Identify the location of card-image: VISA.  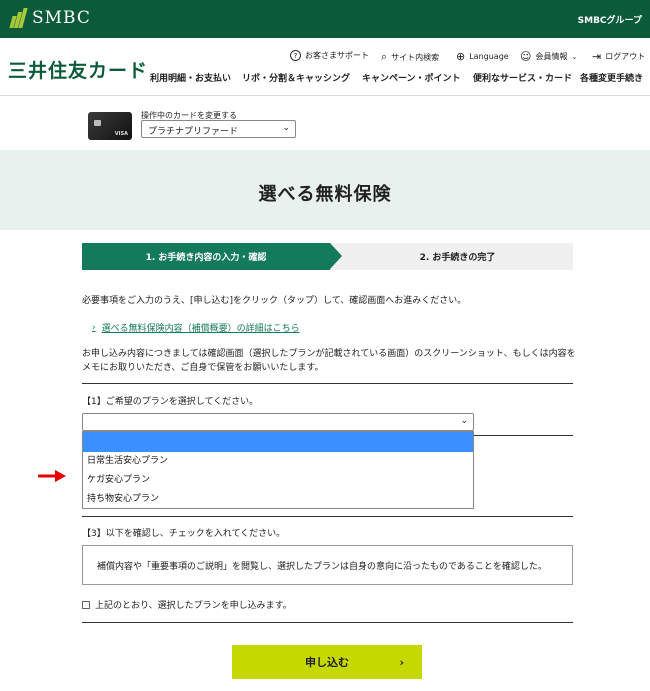
(110, 126).